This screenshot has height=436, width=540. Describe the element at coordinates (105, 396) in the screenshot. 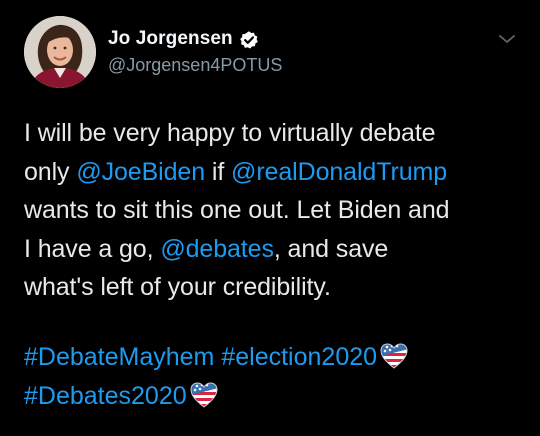

I see `hashtag-debates2020-link: #Debates2020` at that location.